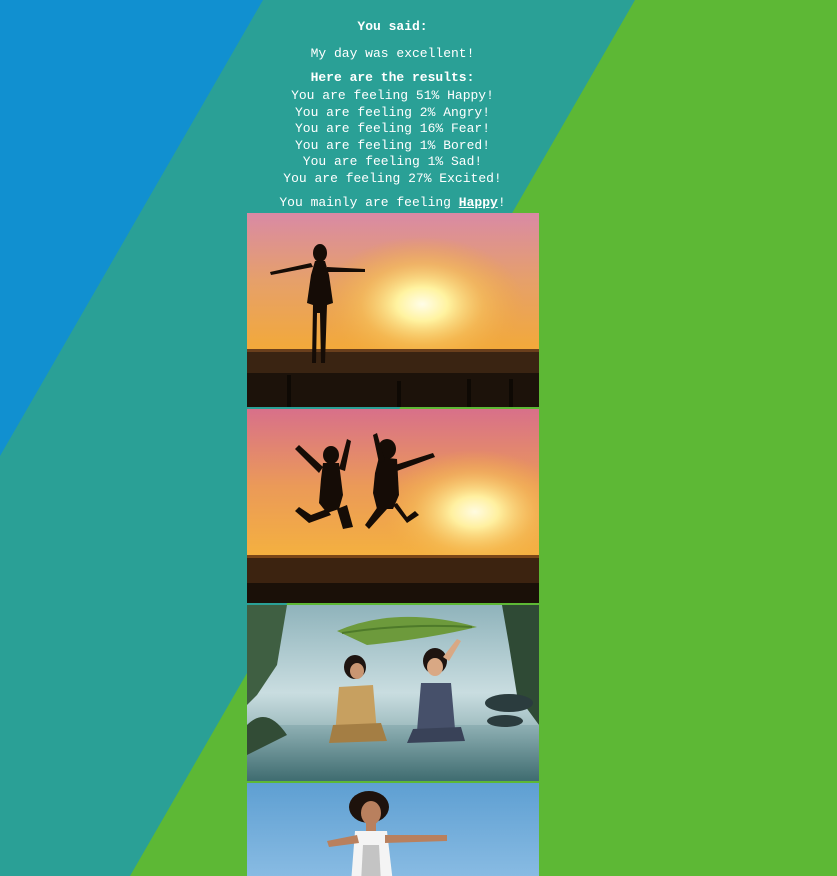 The height and width of the screenshot is (876, 837). What do you see at coordinates (392, 178) in the screenshot?
I see `result-excited: You are feeling 27% Excited!` at bounding box center [392, 178].